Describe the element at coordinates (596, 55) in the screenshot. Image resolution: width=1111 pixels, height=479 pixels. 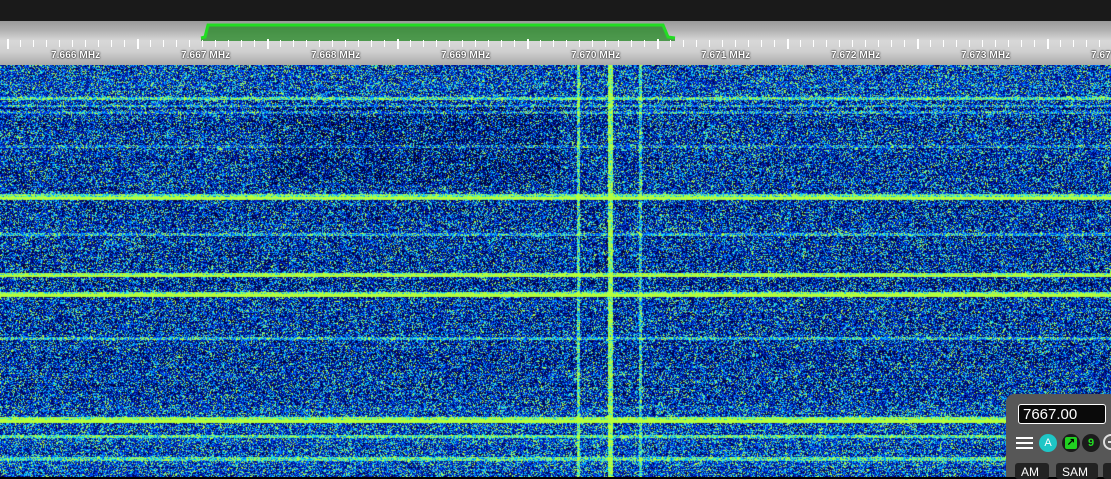
I see `freq-label-7670: 7.670 MHz` at that location.